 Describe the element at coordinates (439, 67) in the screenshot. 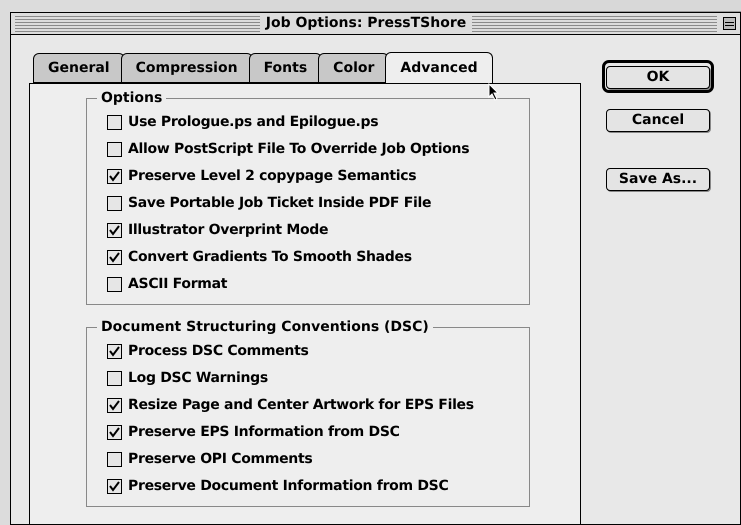

I see `tab: Advanced` at that location.